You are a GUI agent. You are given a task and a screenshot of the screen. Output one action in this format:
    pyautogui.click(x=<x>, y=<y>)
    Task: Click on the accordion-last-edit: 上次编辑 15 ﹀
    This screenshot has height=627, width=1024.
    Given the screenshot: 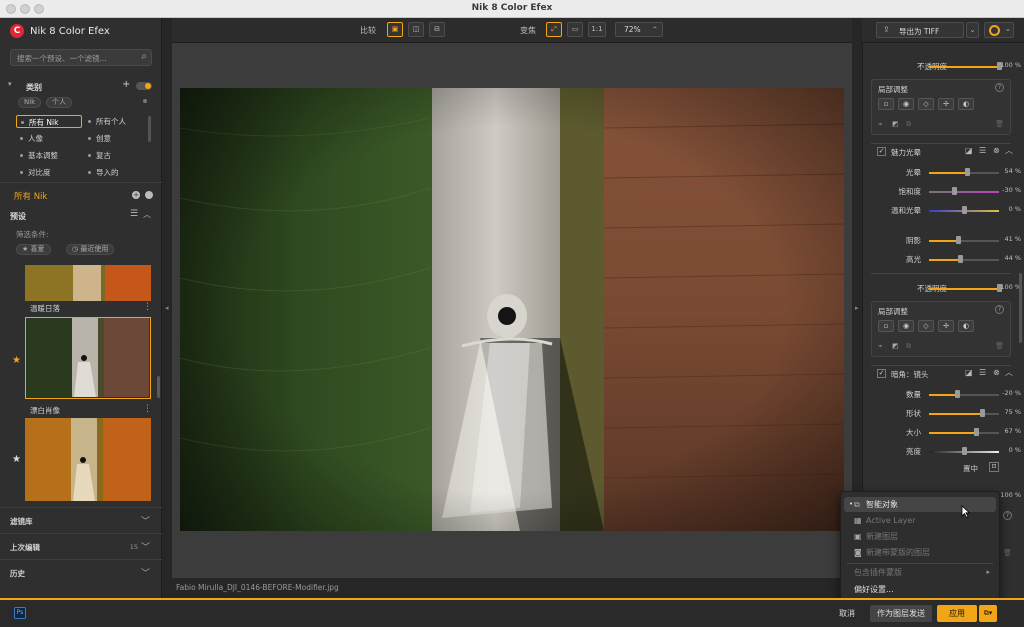 What is the action you would take?
    pyautogui.click(x=81, y=546)
    